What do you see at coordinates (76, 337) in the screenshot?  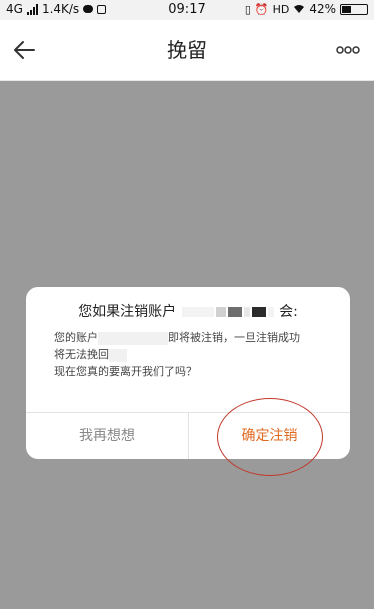 I see `message-line-1-prefix: 您的账户` at bounding box center [76, 337].